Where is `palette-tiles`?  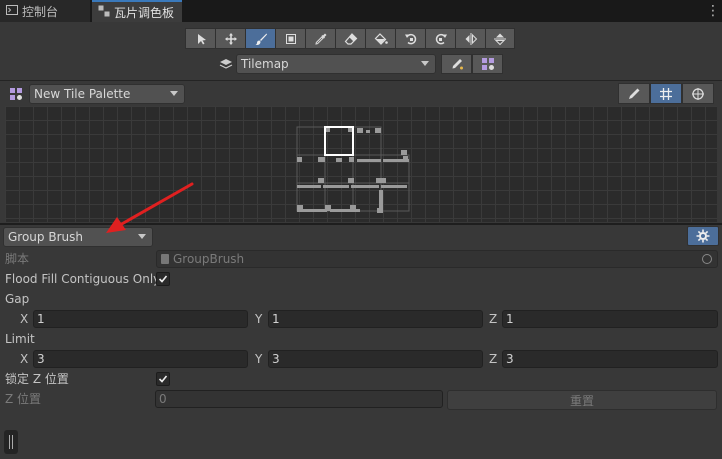
palette-tiles is located at coordinates (353, 169).